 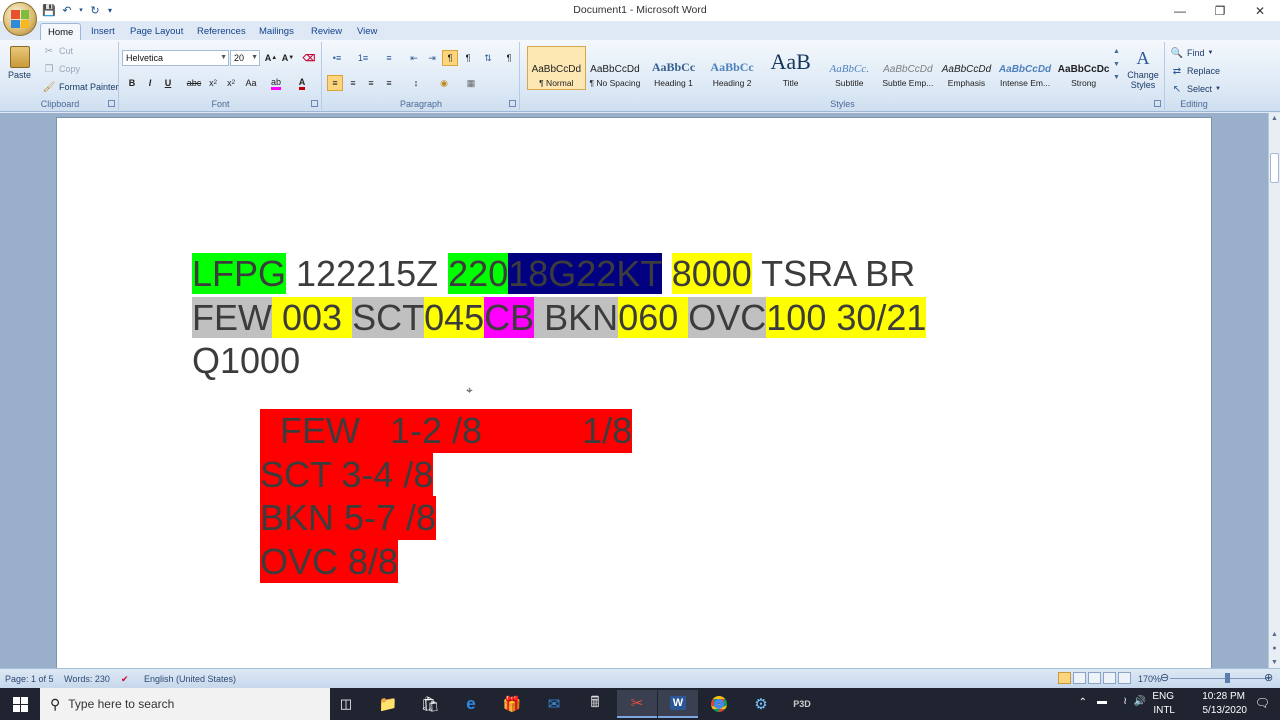 What do you see at coordinates (168, 83) in the screenshot?
I see `underline-icon: U` at bounding box center [168, 83].